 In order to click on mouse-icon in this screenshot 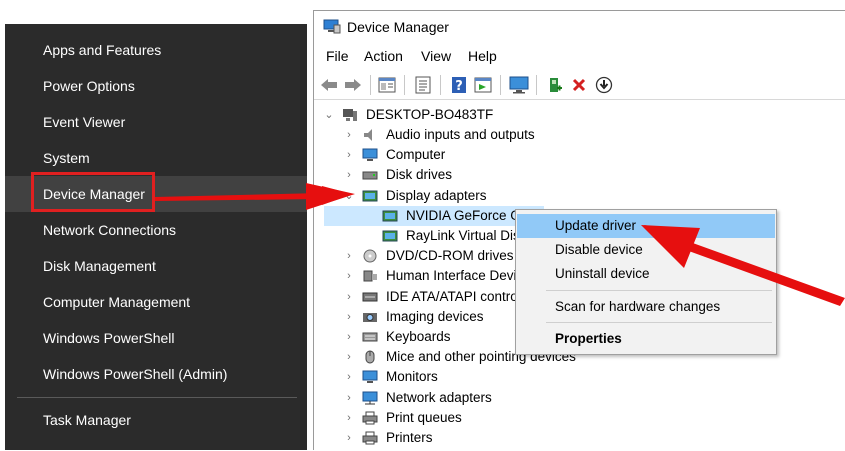, I will do `click(370, 357)`.